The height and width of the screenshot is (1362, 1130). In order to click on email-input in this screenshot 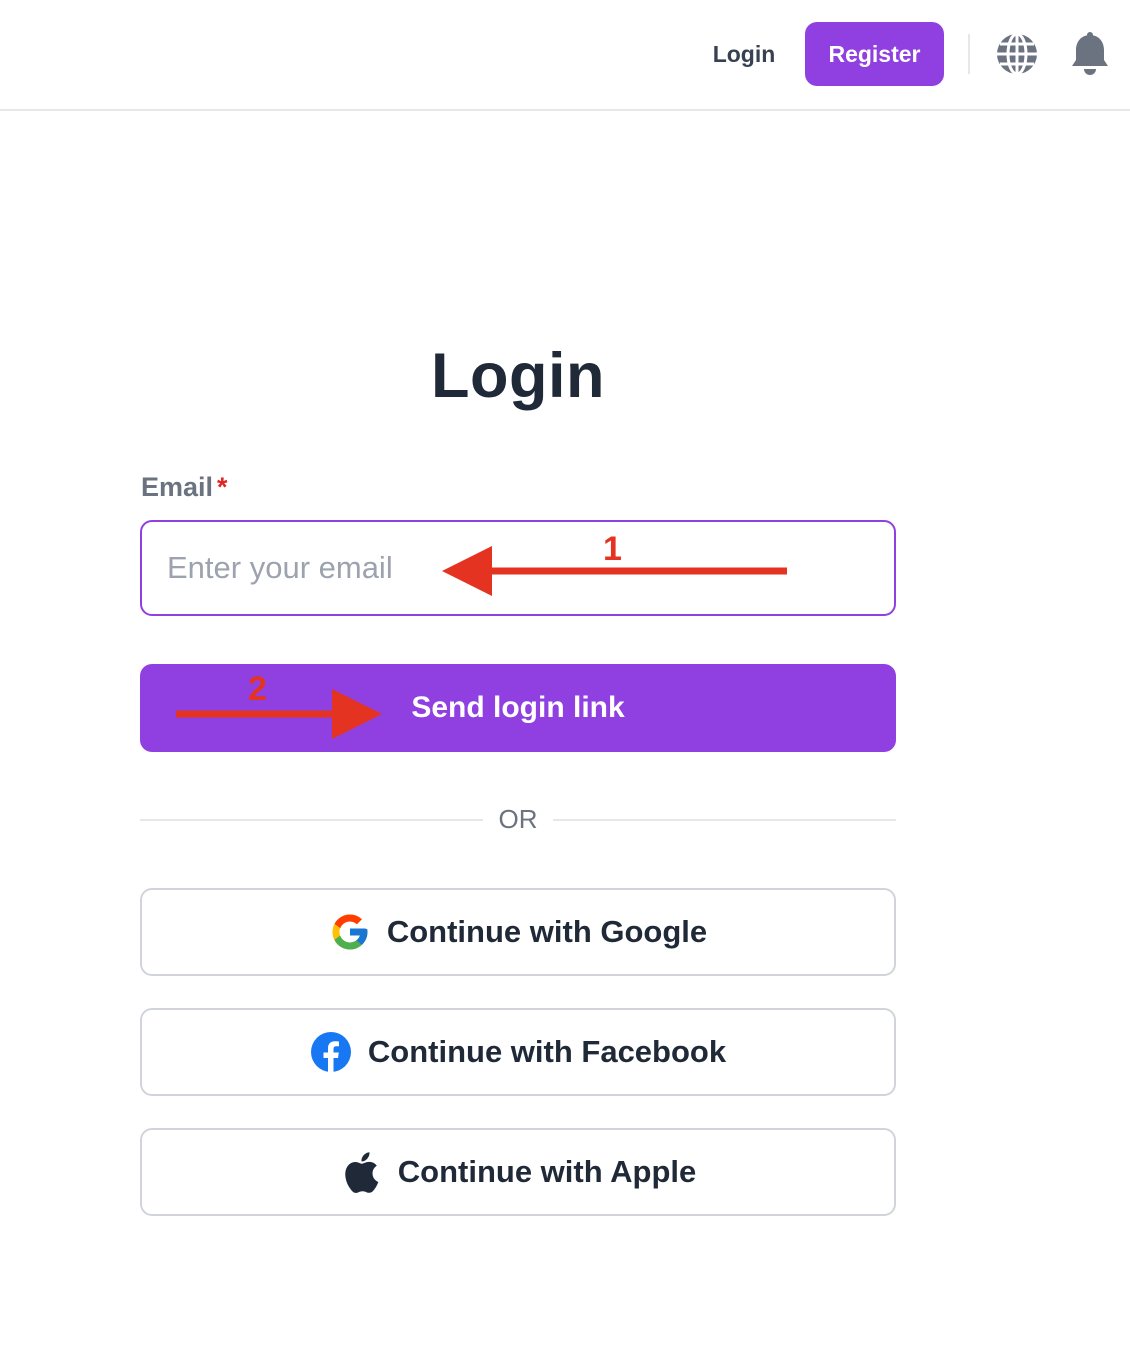, I will do `click(518, 568)`.